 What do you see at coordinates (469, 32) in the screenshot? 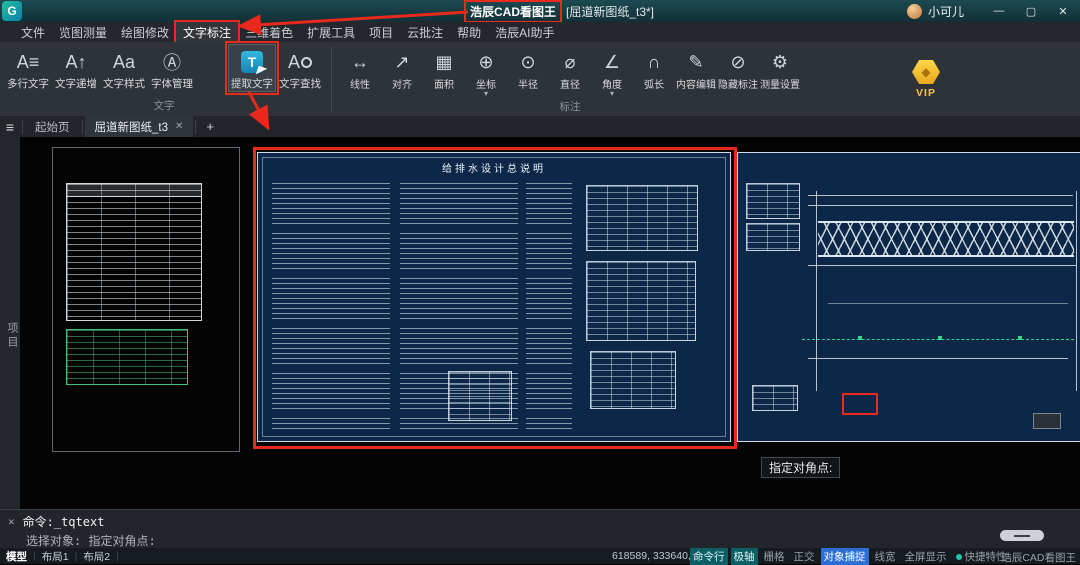
I see `menu-help: 帮助` at bounding box center [469, 32].